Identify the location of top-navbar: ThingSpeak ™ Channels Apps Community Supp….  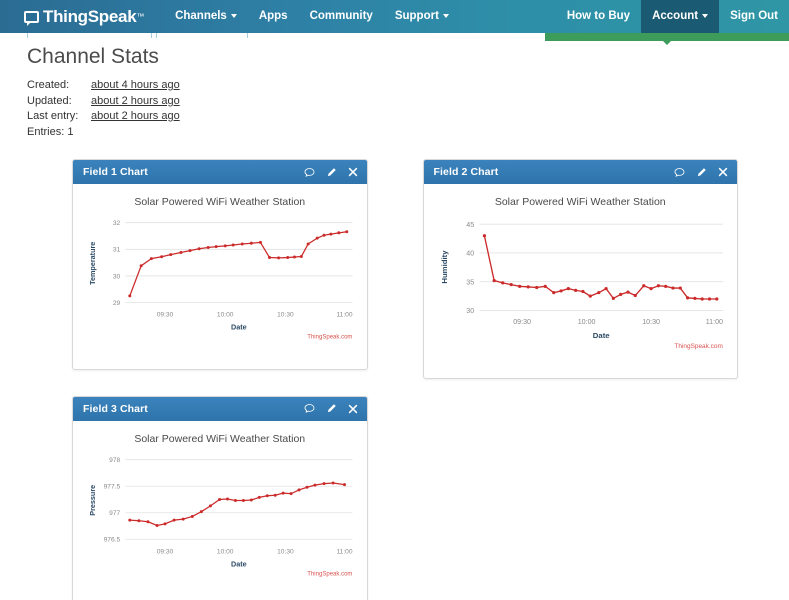
(394, 16).